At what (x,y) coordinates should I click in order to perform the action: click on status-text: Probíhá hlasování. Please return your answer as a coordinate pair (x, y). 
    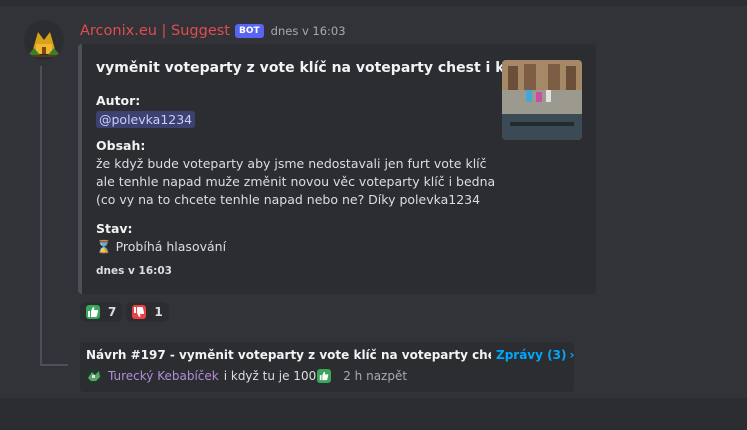
    Looking at the image, I should click on (171, 246).